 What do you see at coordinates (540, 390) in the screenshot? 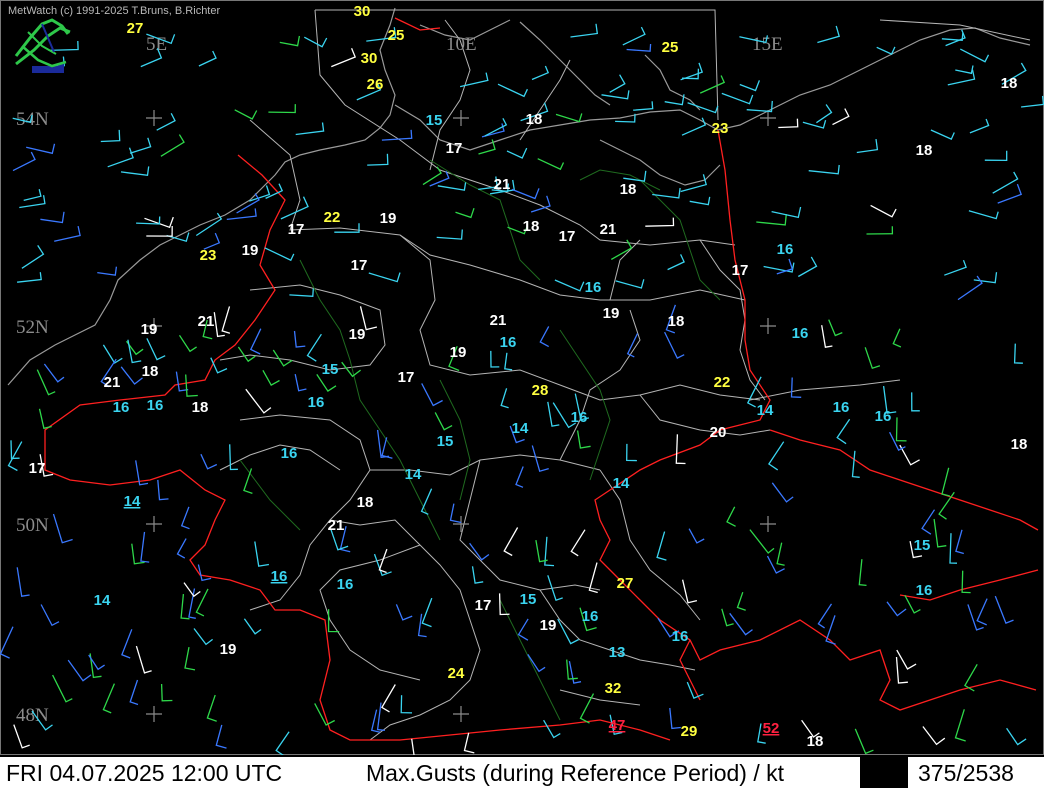
I see `station-gust-value: 28` at bounding box center [540, 390].